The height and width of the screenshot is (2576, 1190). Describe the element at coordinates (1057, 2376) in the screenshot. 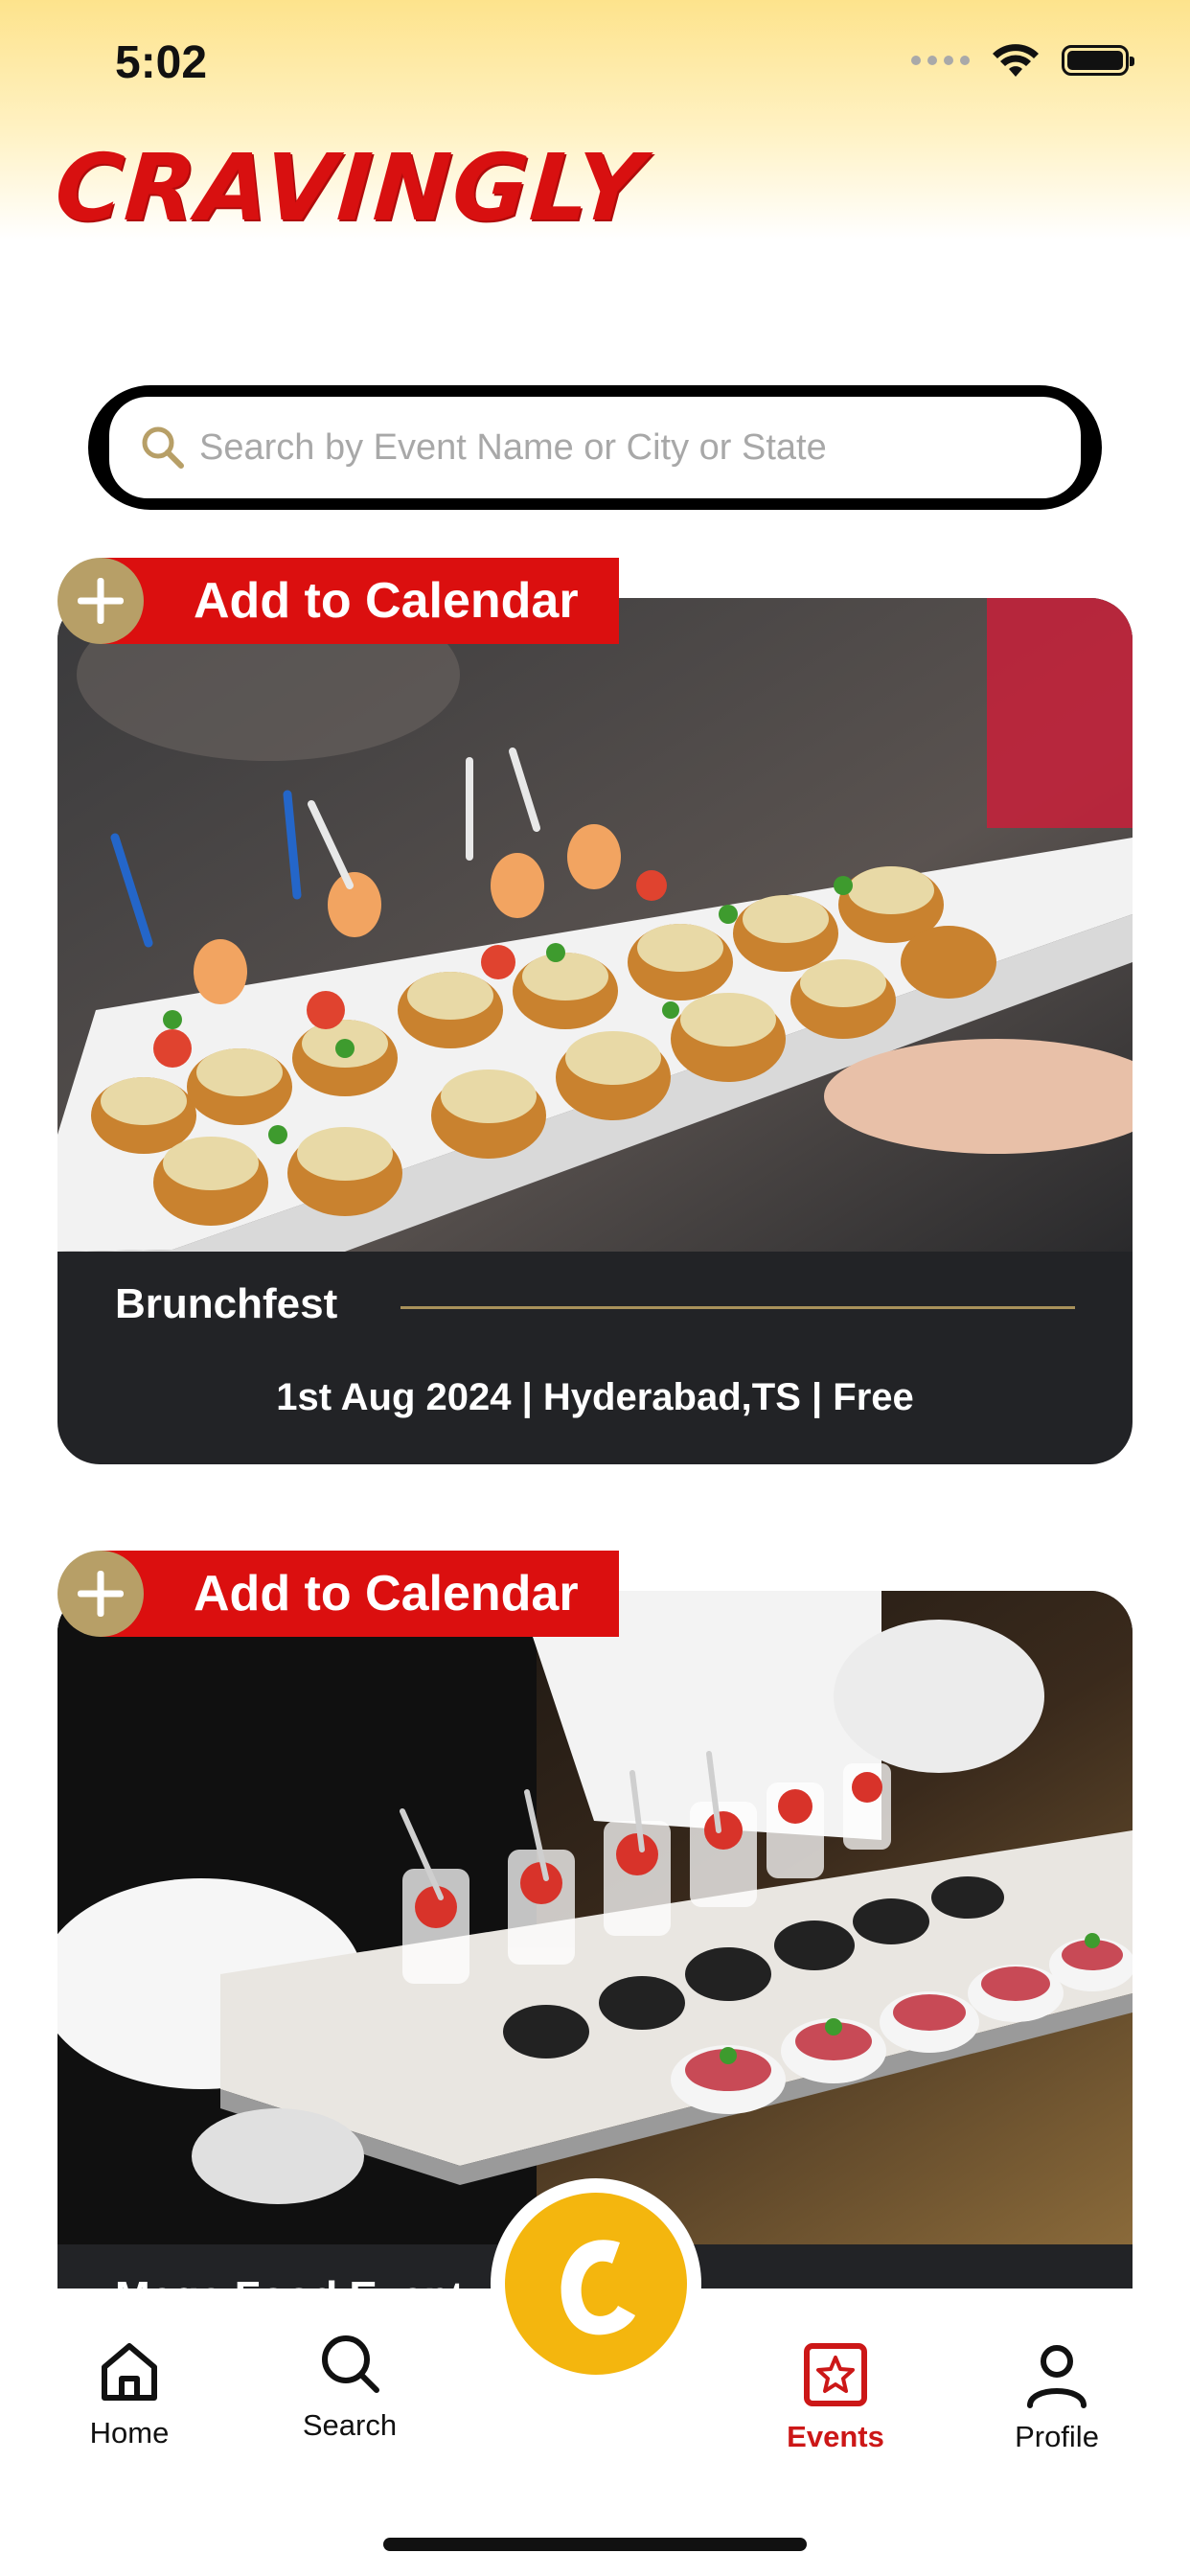

I see `profile-icon` at that location.